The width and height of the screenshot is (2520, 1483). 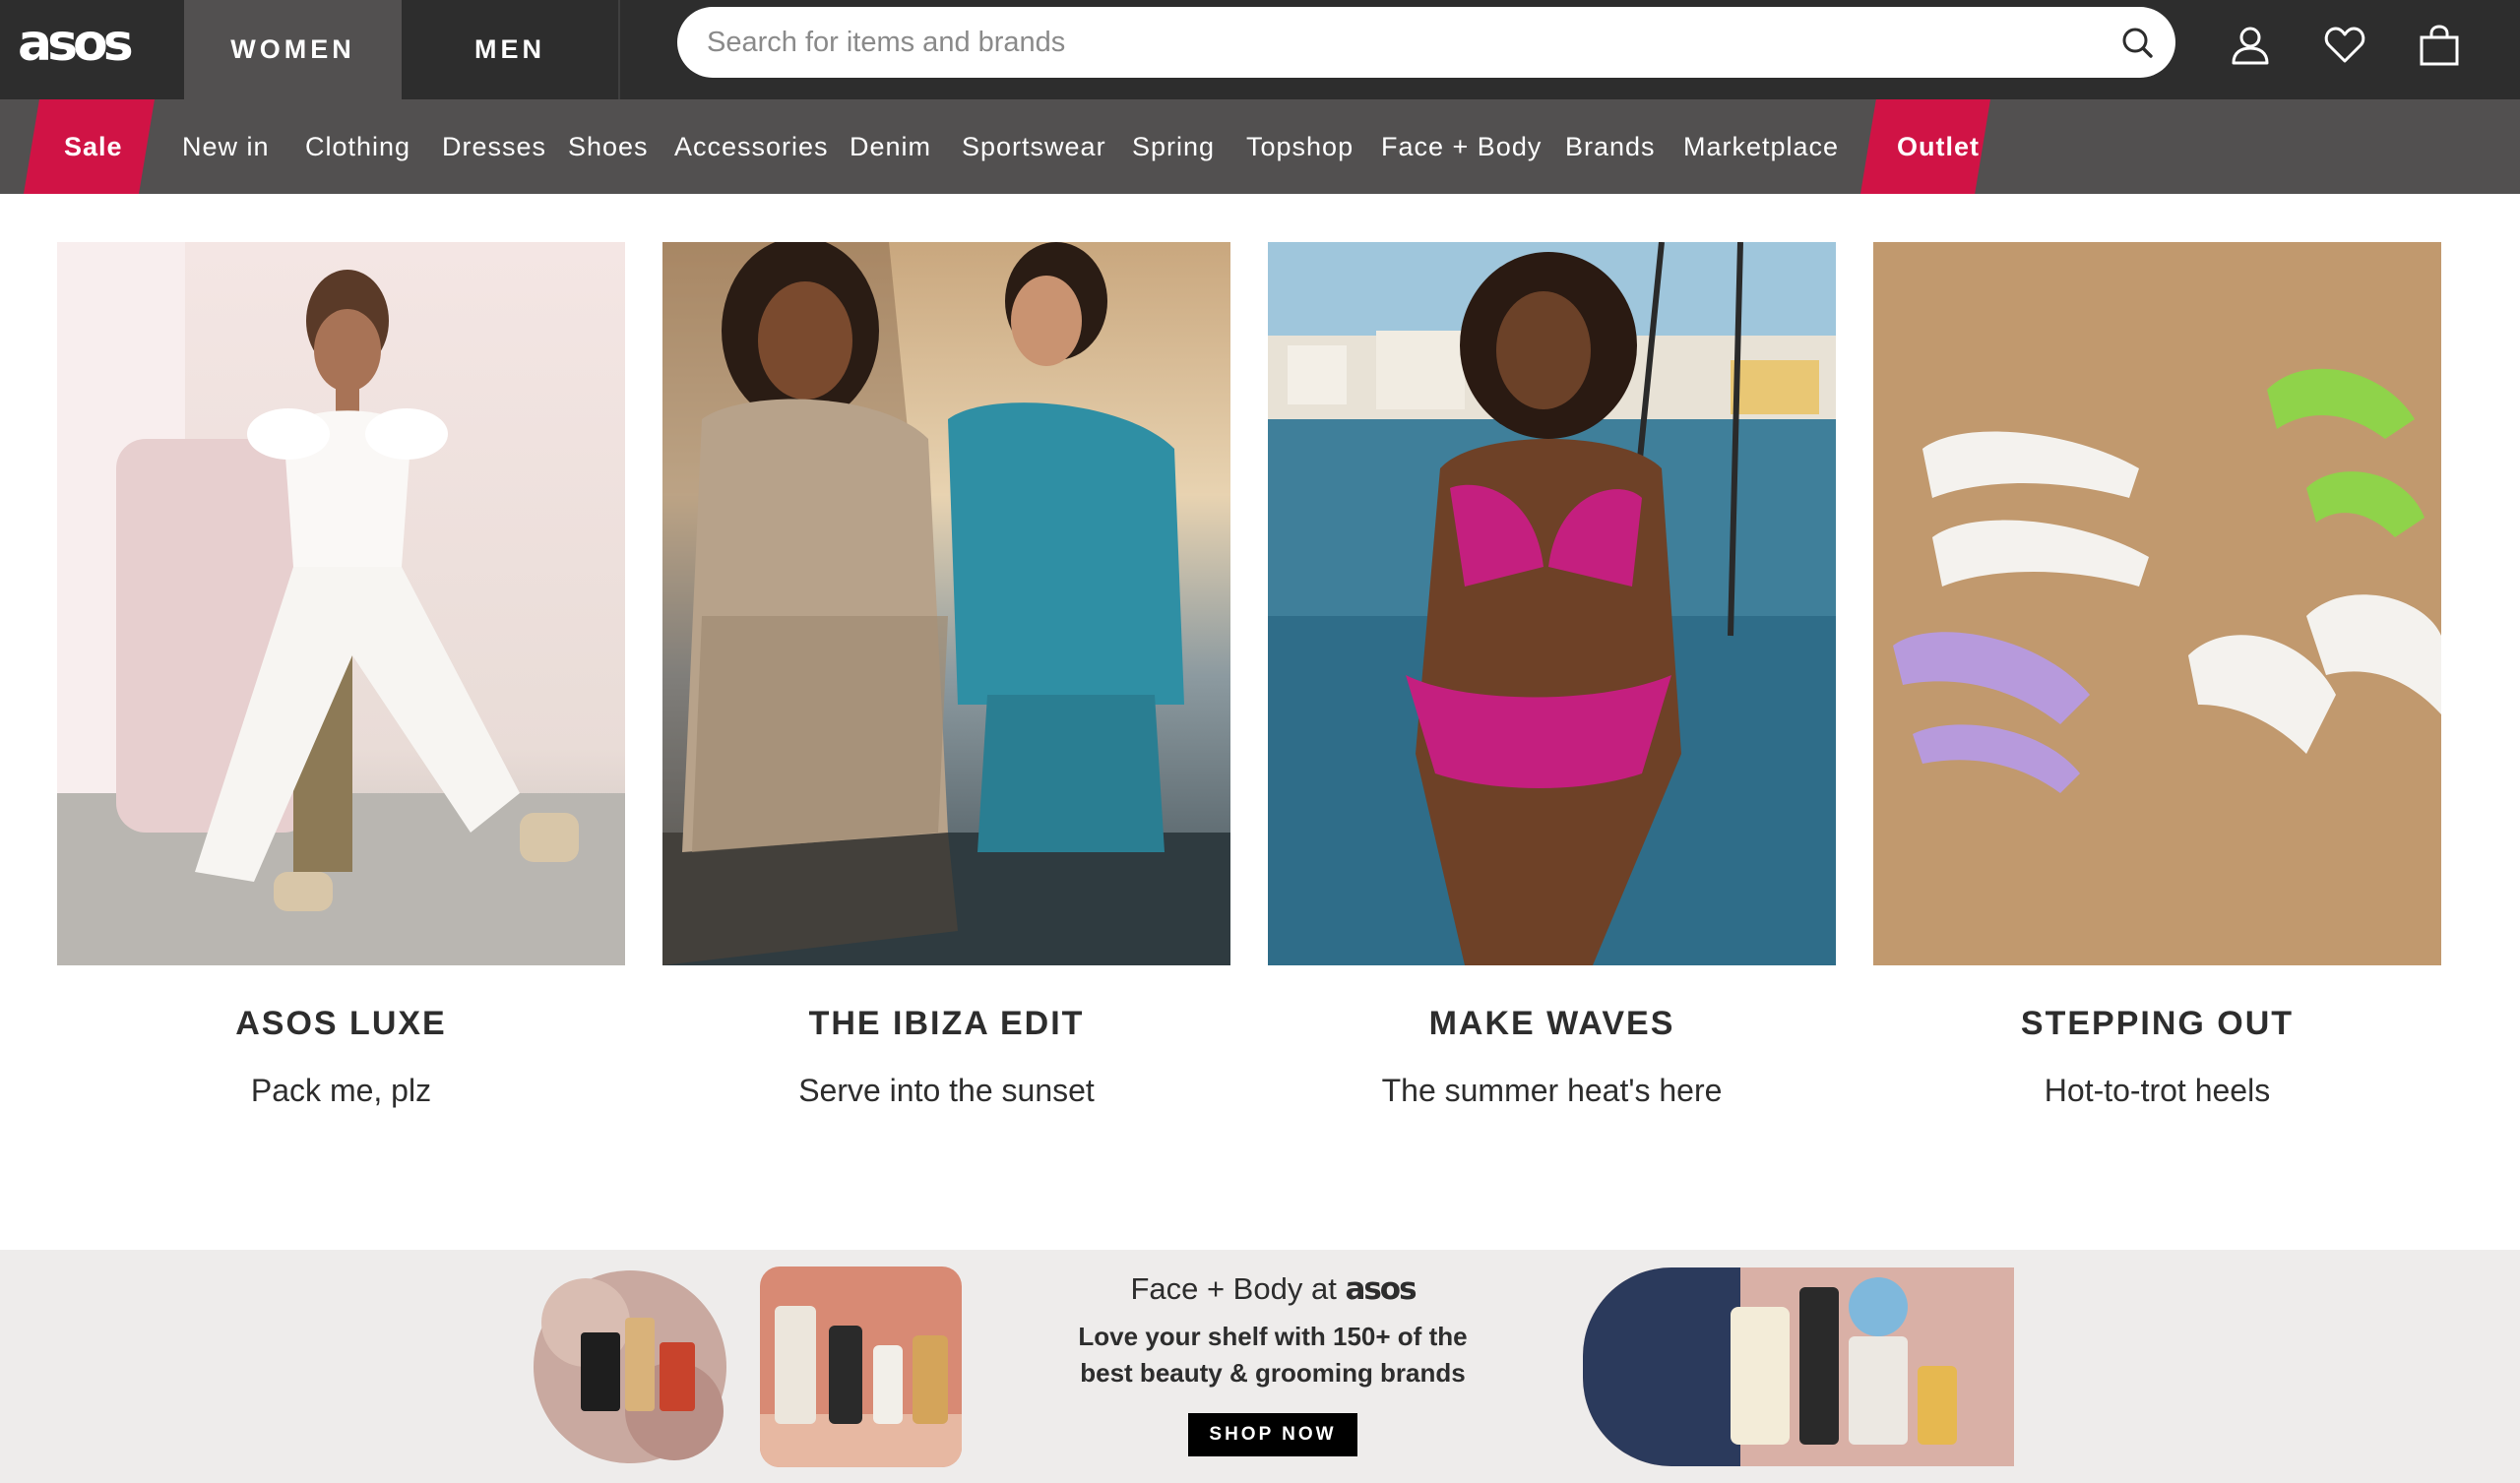 What do you see at coordinates (1552, 1024) in the screenshot?
I see `feature-title: MAKE WAVES` at bounding box center [1552, 1024].